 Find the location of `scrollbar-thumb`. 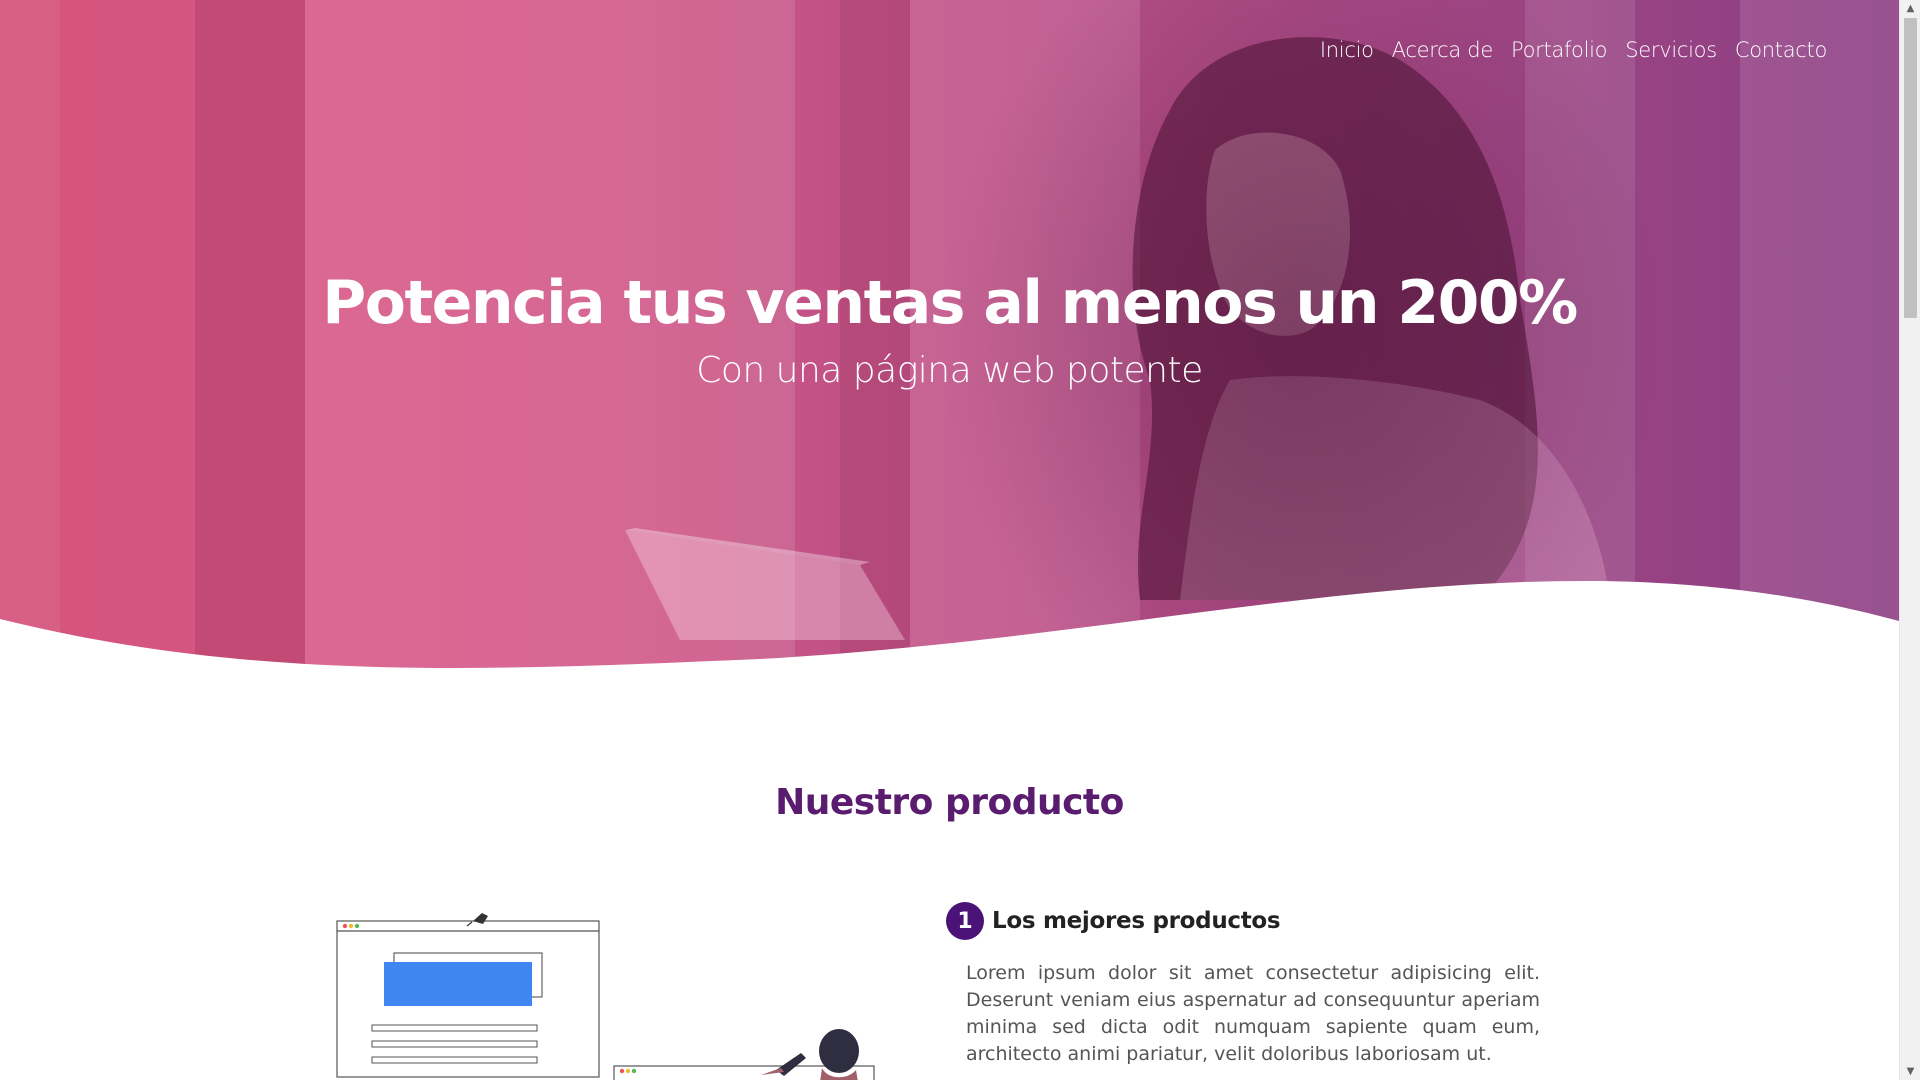

scrollbar-thumb is located at coordinates (1910, 168).